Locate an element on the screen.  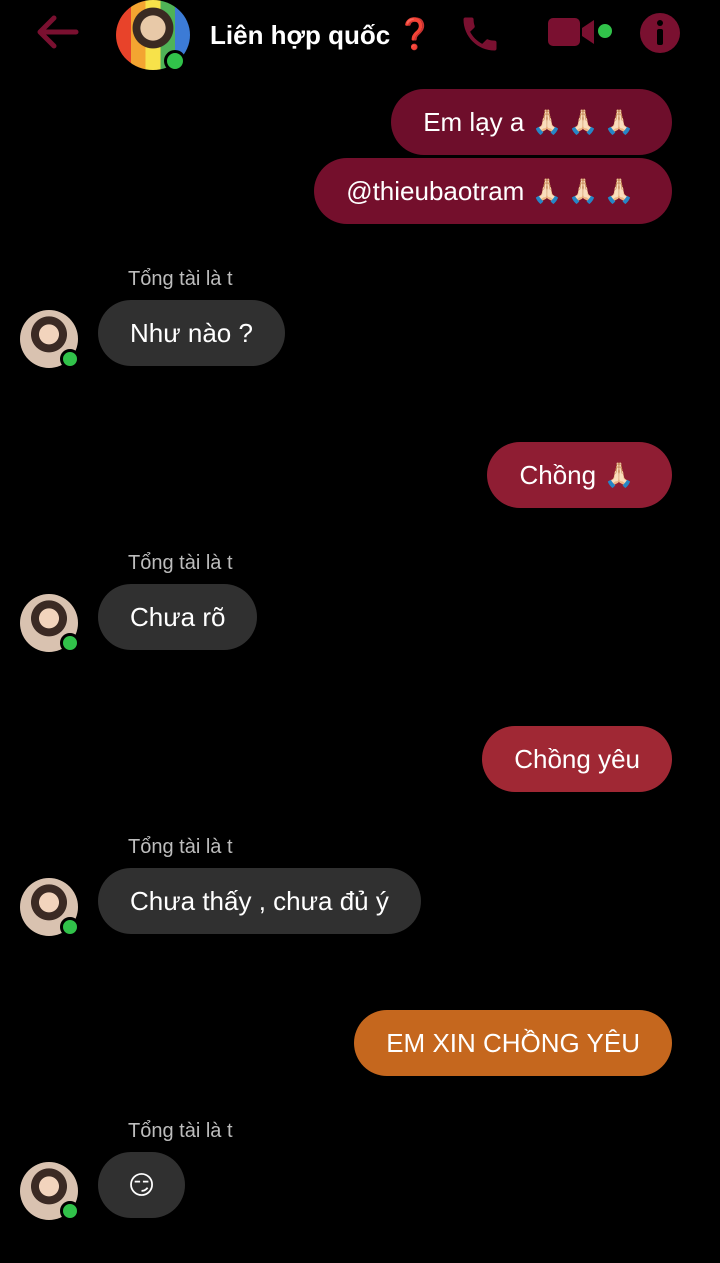
chat-title: Liên hợp quốc ❓ is located at coordinates (322, 34).